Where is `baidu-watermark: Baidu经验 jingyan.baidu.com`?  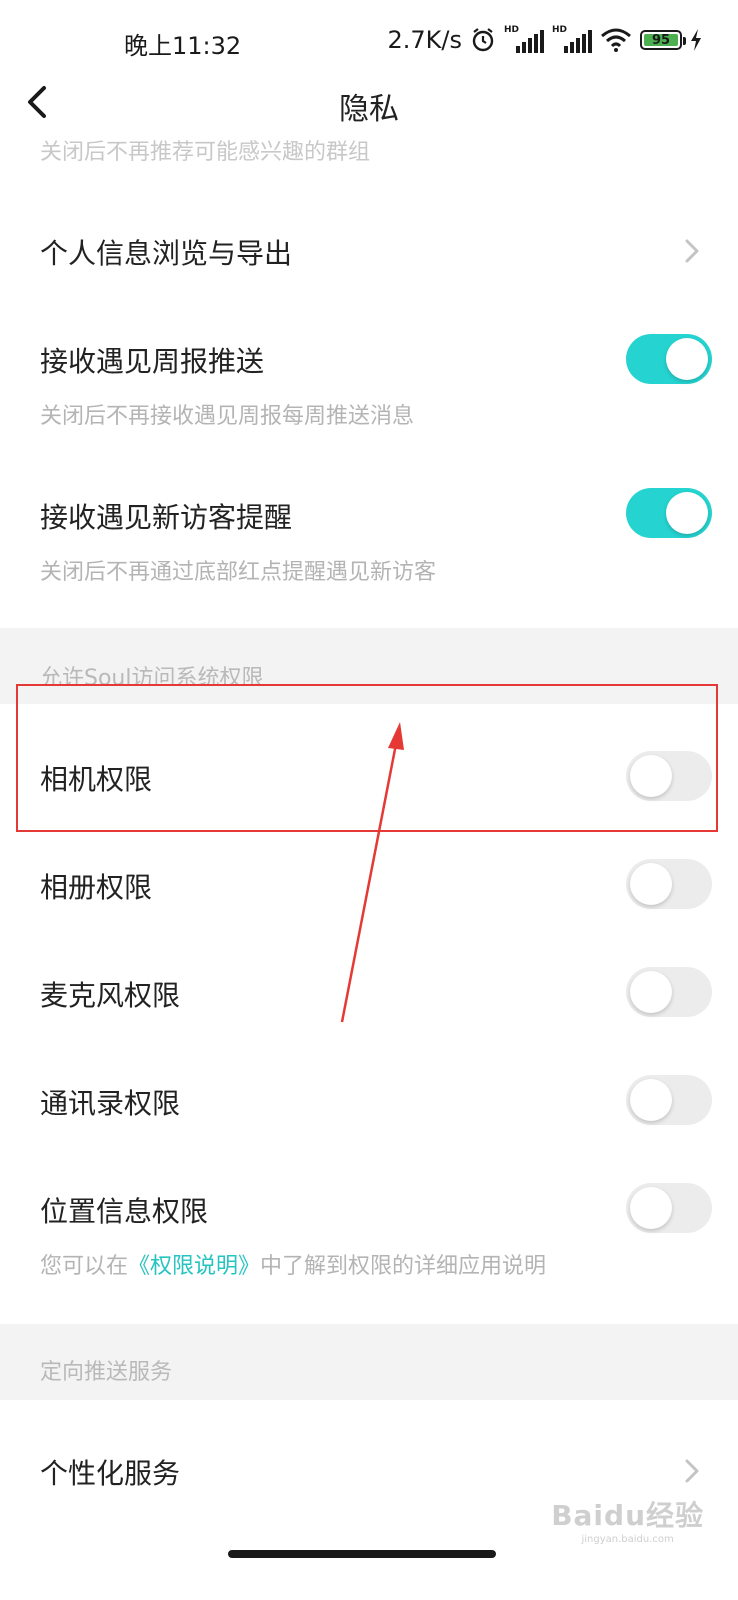
baidu-watermark: Baidu经验 jingyan.baidu.com is located at coordinates (627, 1522).